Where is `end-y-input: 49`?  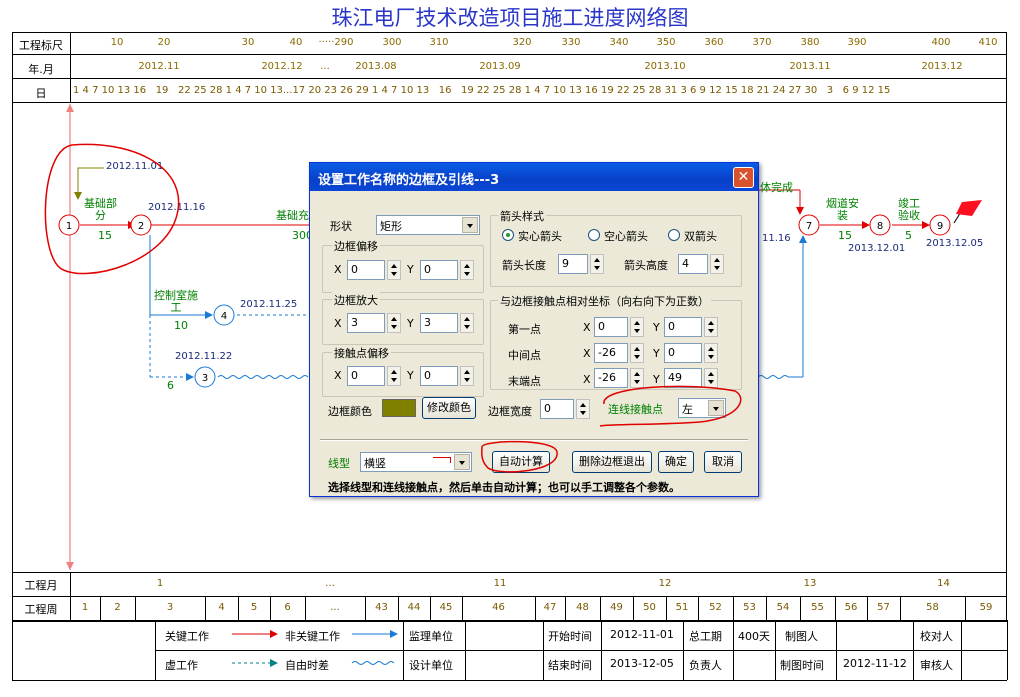
end-y-input: 49 is located at coordinates (683, 378).